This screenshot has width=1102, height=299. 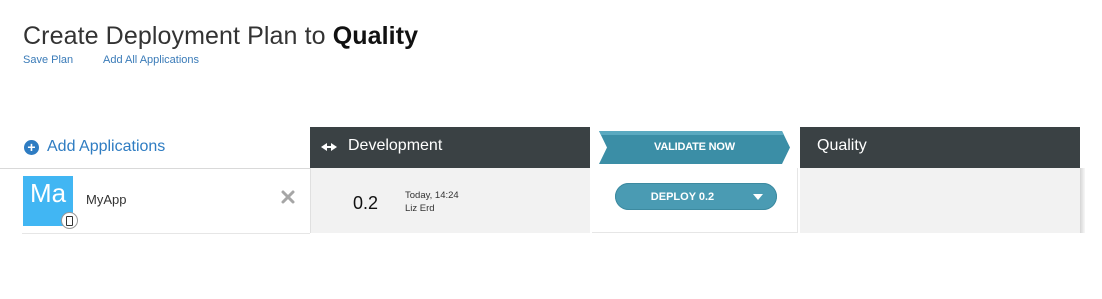 I want to click on app-version: 0.2, so click(x=366, y=203).